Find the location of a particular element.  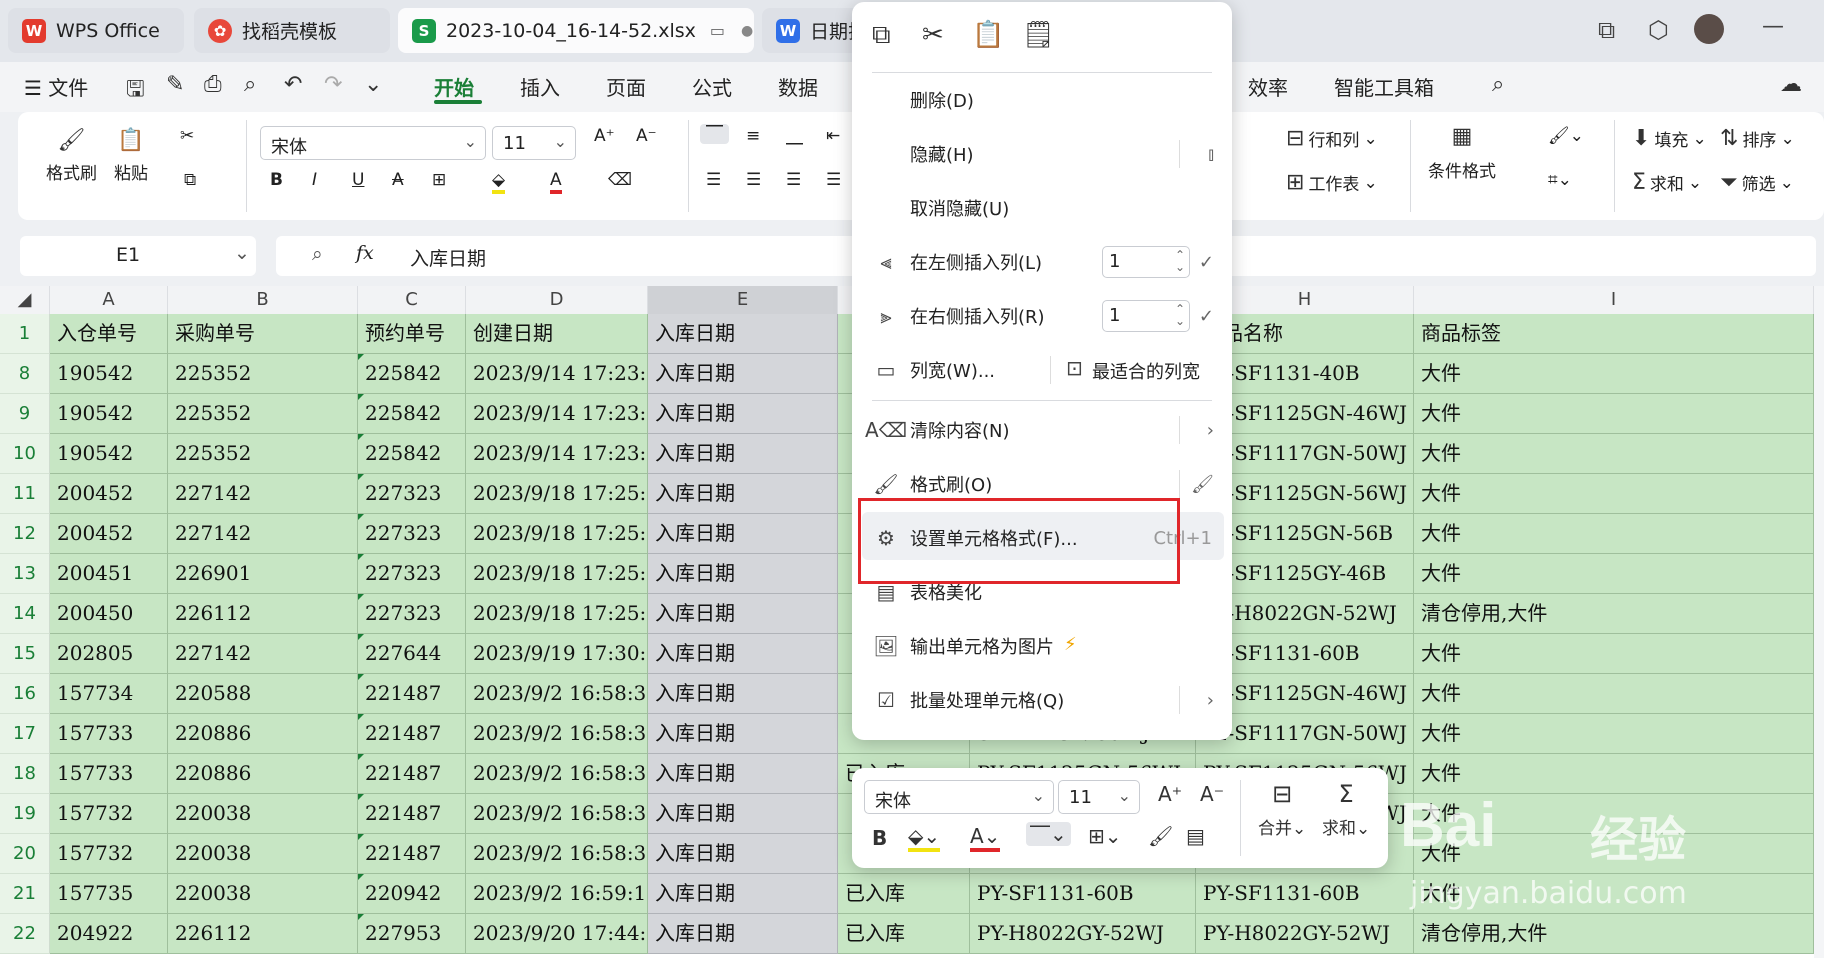

table-cell: 220942 is located at coordinates (412, 894).